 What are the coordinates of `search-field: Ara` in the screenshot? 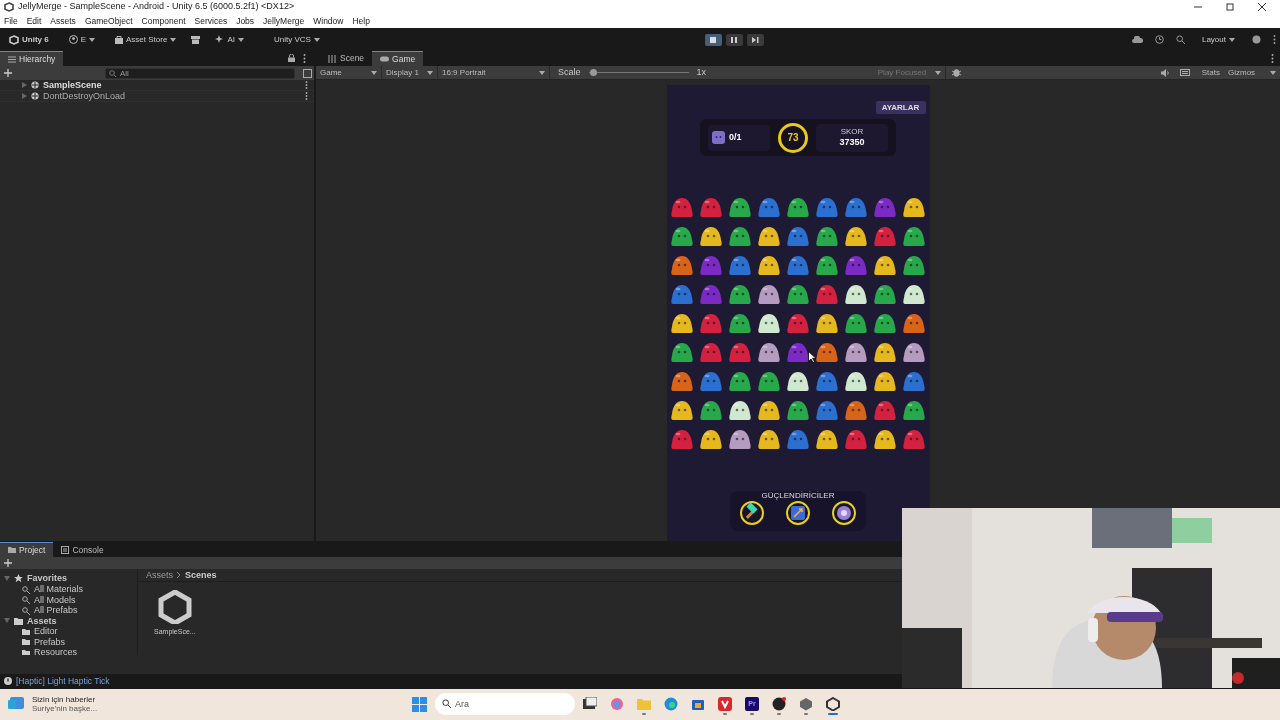 It's located at (505, 704).